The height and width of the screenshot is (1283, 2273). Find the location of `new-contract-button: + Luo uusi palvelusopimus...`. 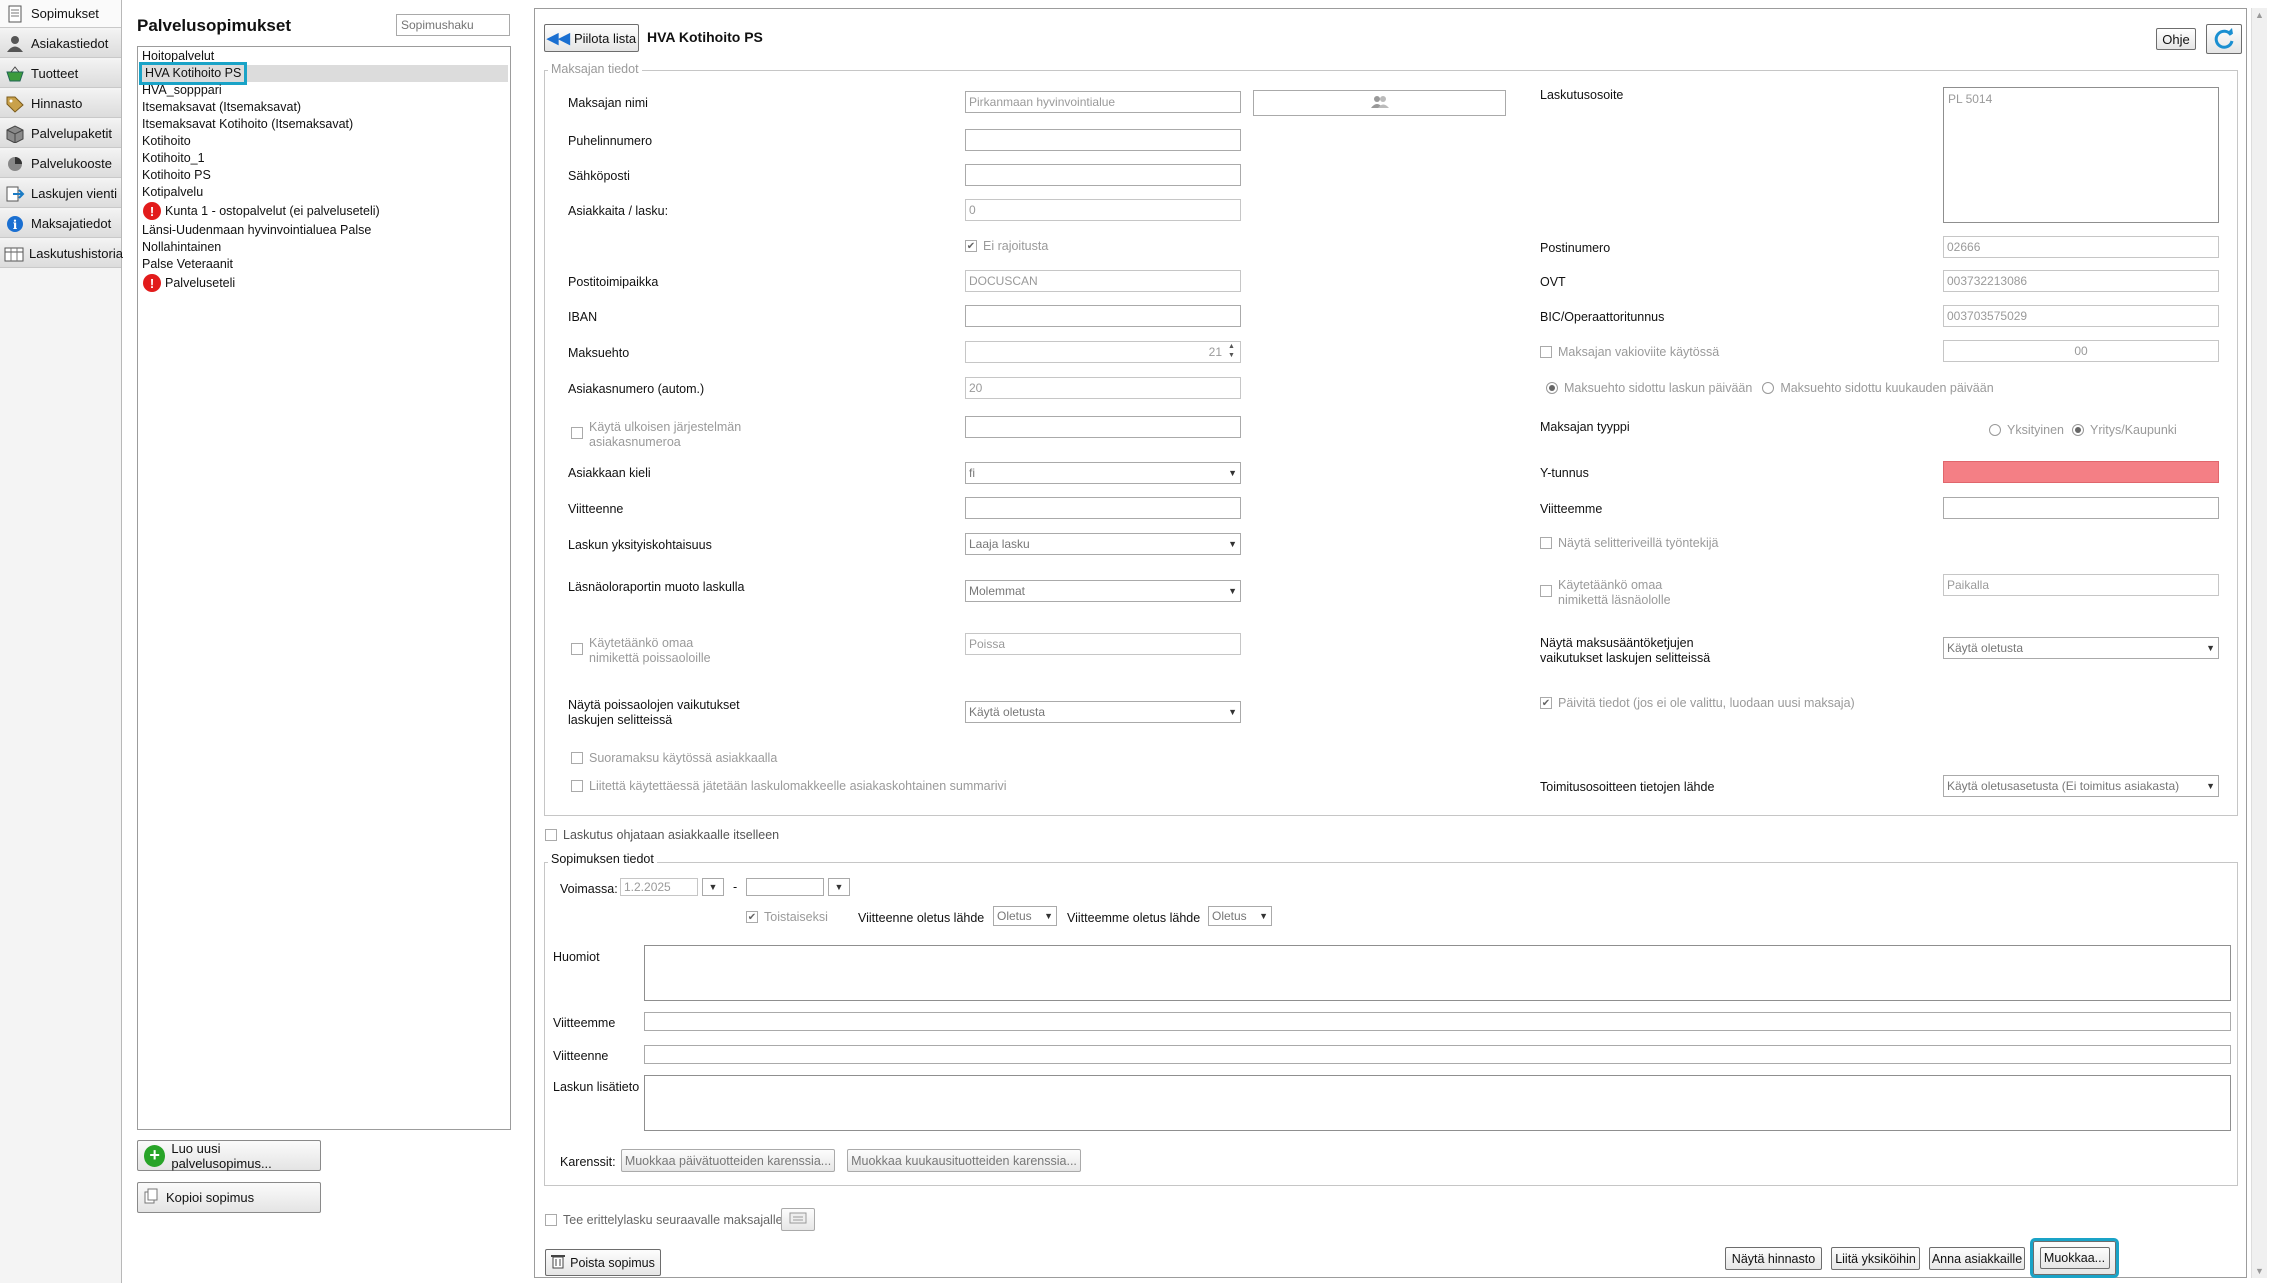

new-contract-button: + Luo uusi palvelusopimus... is located at coordinates (229, 1155).